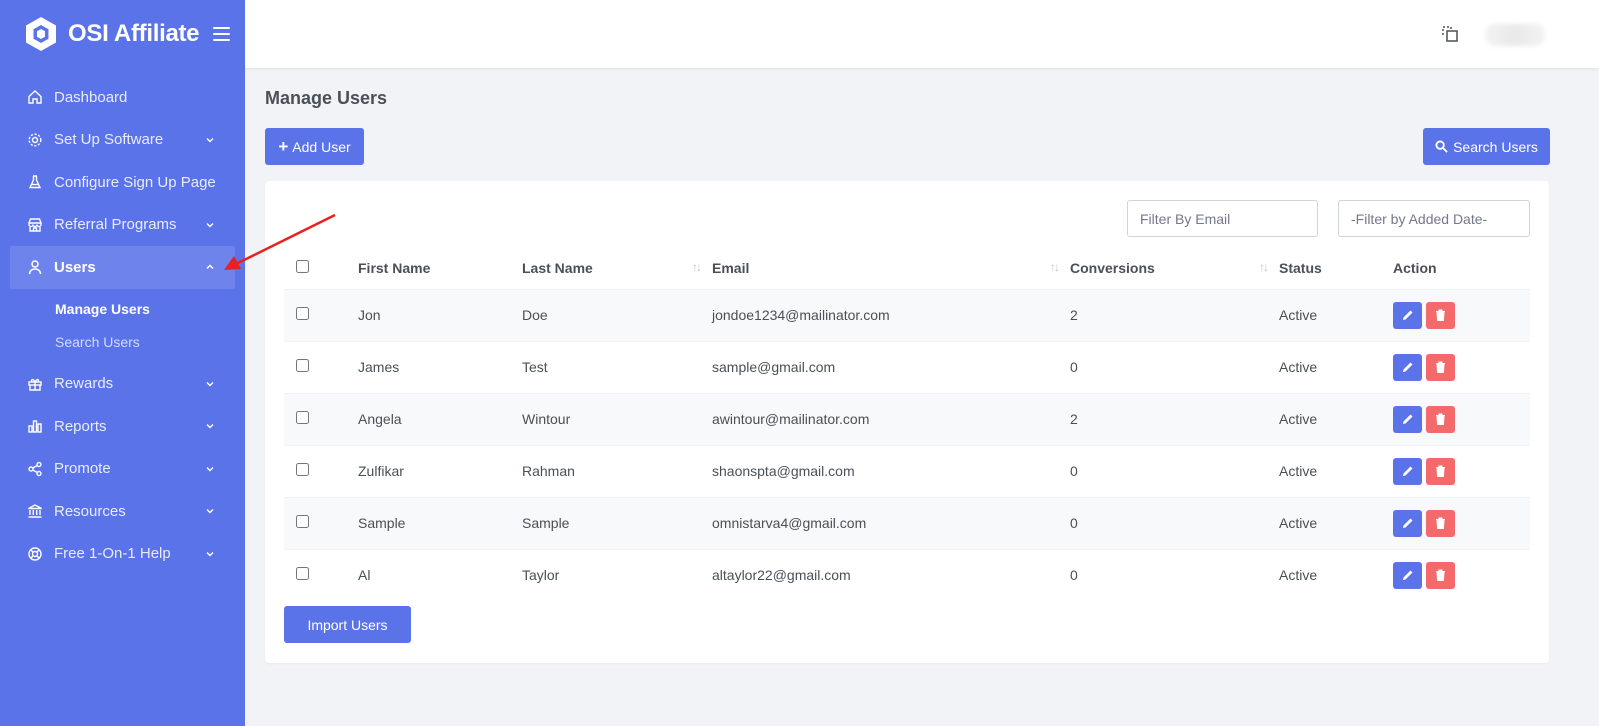 The width and height of the screenshot is (1599, 726). I want to click on cell-last-name: Test, so click(535, 367).